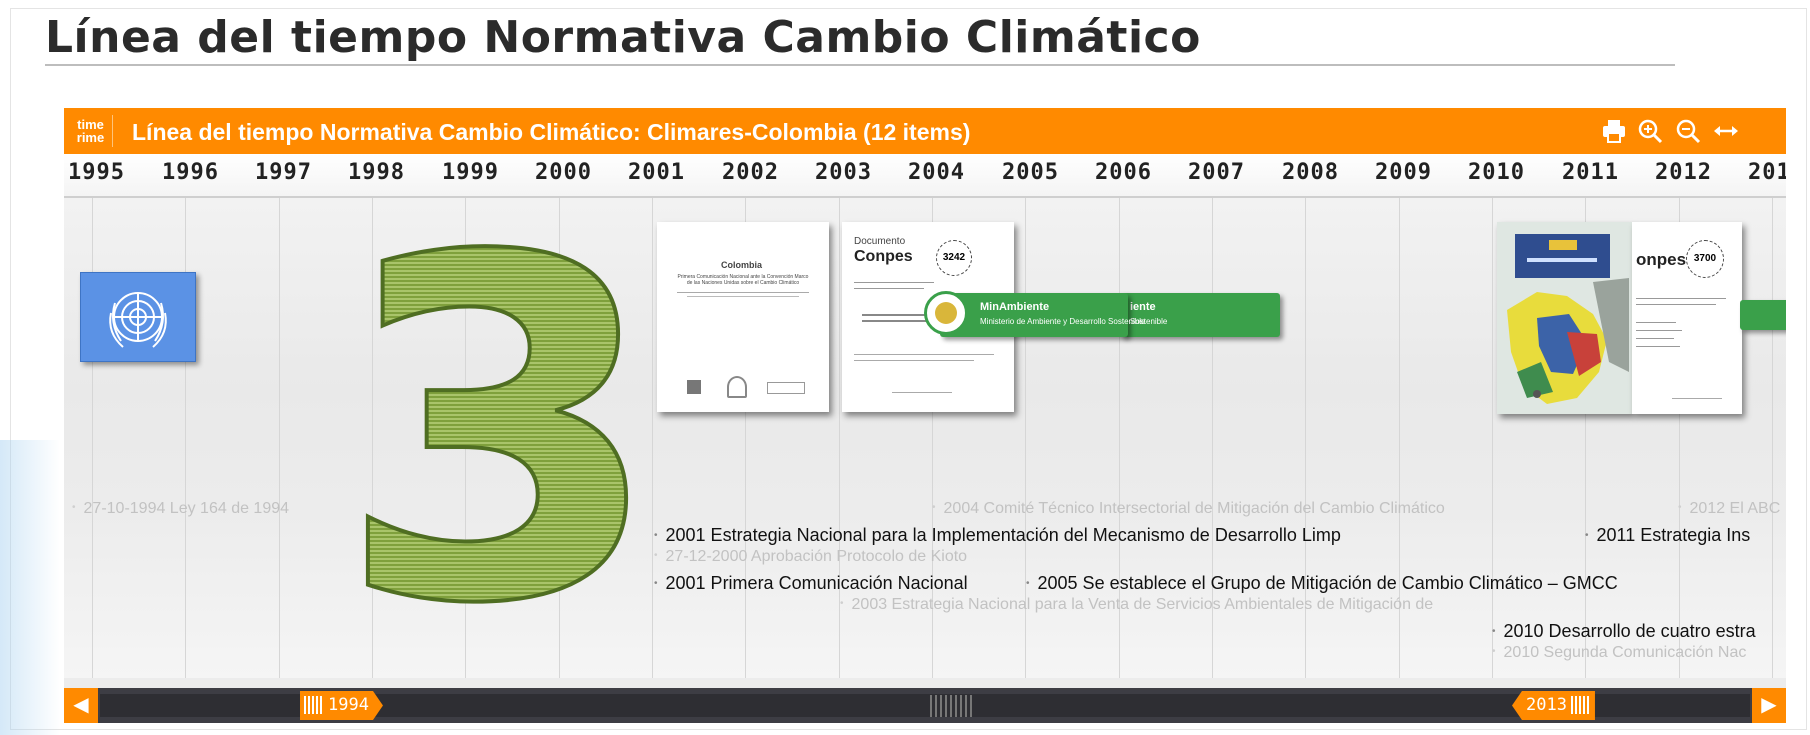  Describe the element at coordinates (348, 705) in the screenshot. I see `range-start-label: 1994` at that location.